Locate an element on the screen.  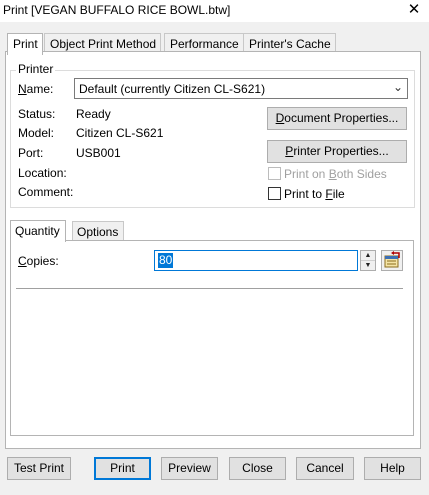
name-label: Name: is located at coordinates (35, 89).